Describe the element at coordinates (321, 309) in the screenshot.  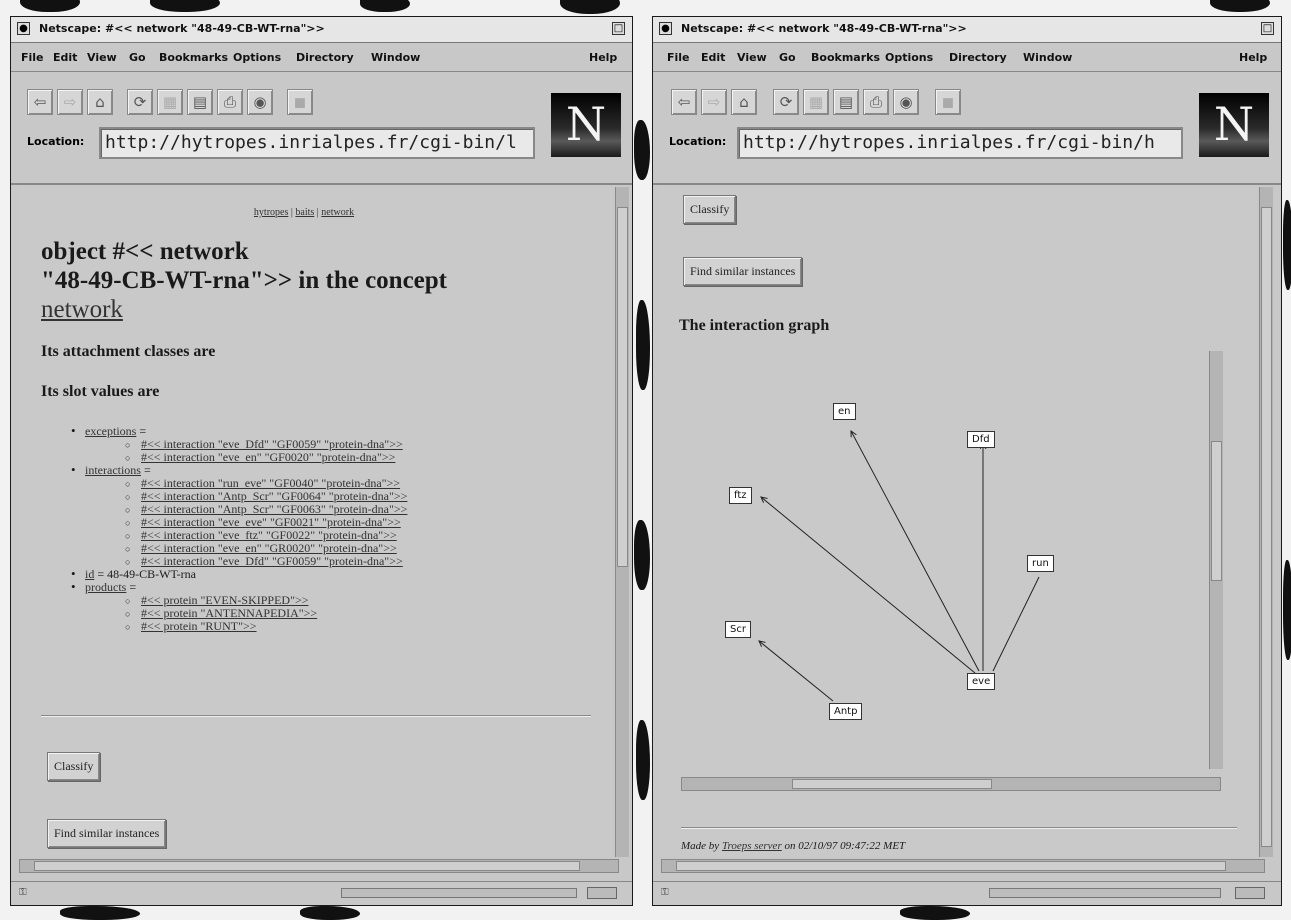
I see `concept-link: network` at that location.